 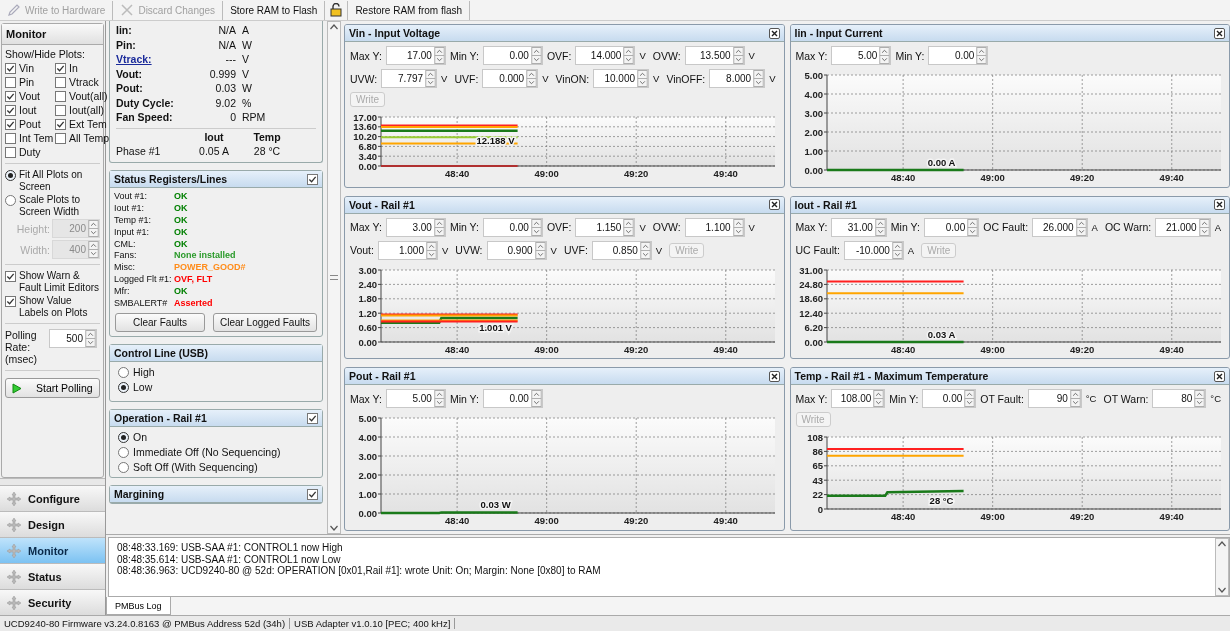 What do you see at coordinates (59, 281) in the screenshot?
I see `checkbox-label: Show Warn & Fault Limit Editors` at bounding box center [59, 281].